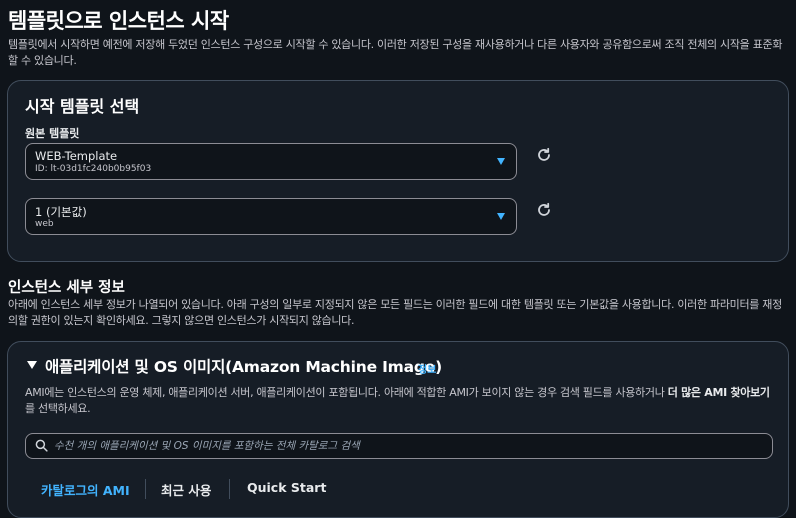 The height and width of the screenshot is (518, 796). I want to click on ami-section-title: 애플리케이션 및 OS 이미지(Amazon Machine Image), so click(243, 366).